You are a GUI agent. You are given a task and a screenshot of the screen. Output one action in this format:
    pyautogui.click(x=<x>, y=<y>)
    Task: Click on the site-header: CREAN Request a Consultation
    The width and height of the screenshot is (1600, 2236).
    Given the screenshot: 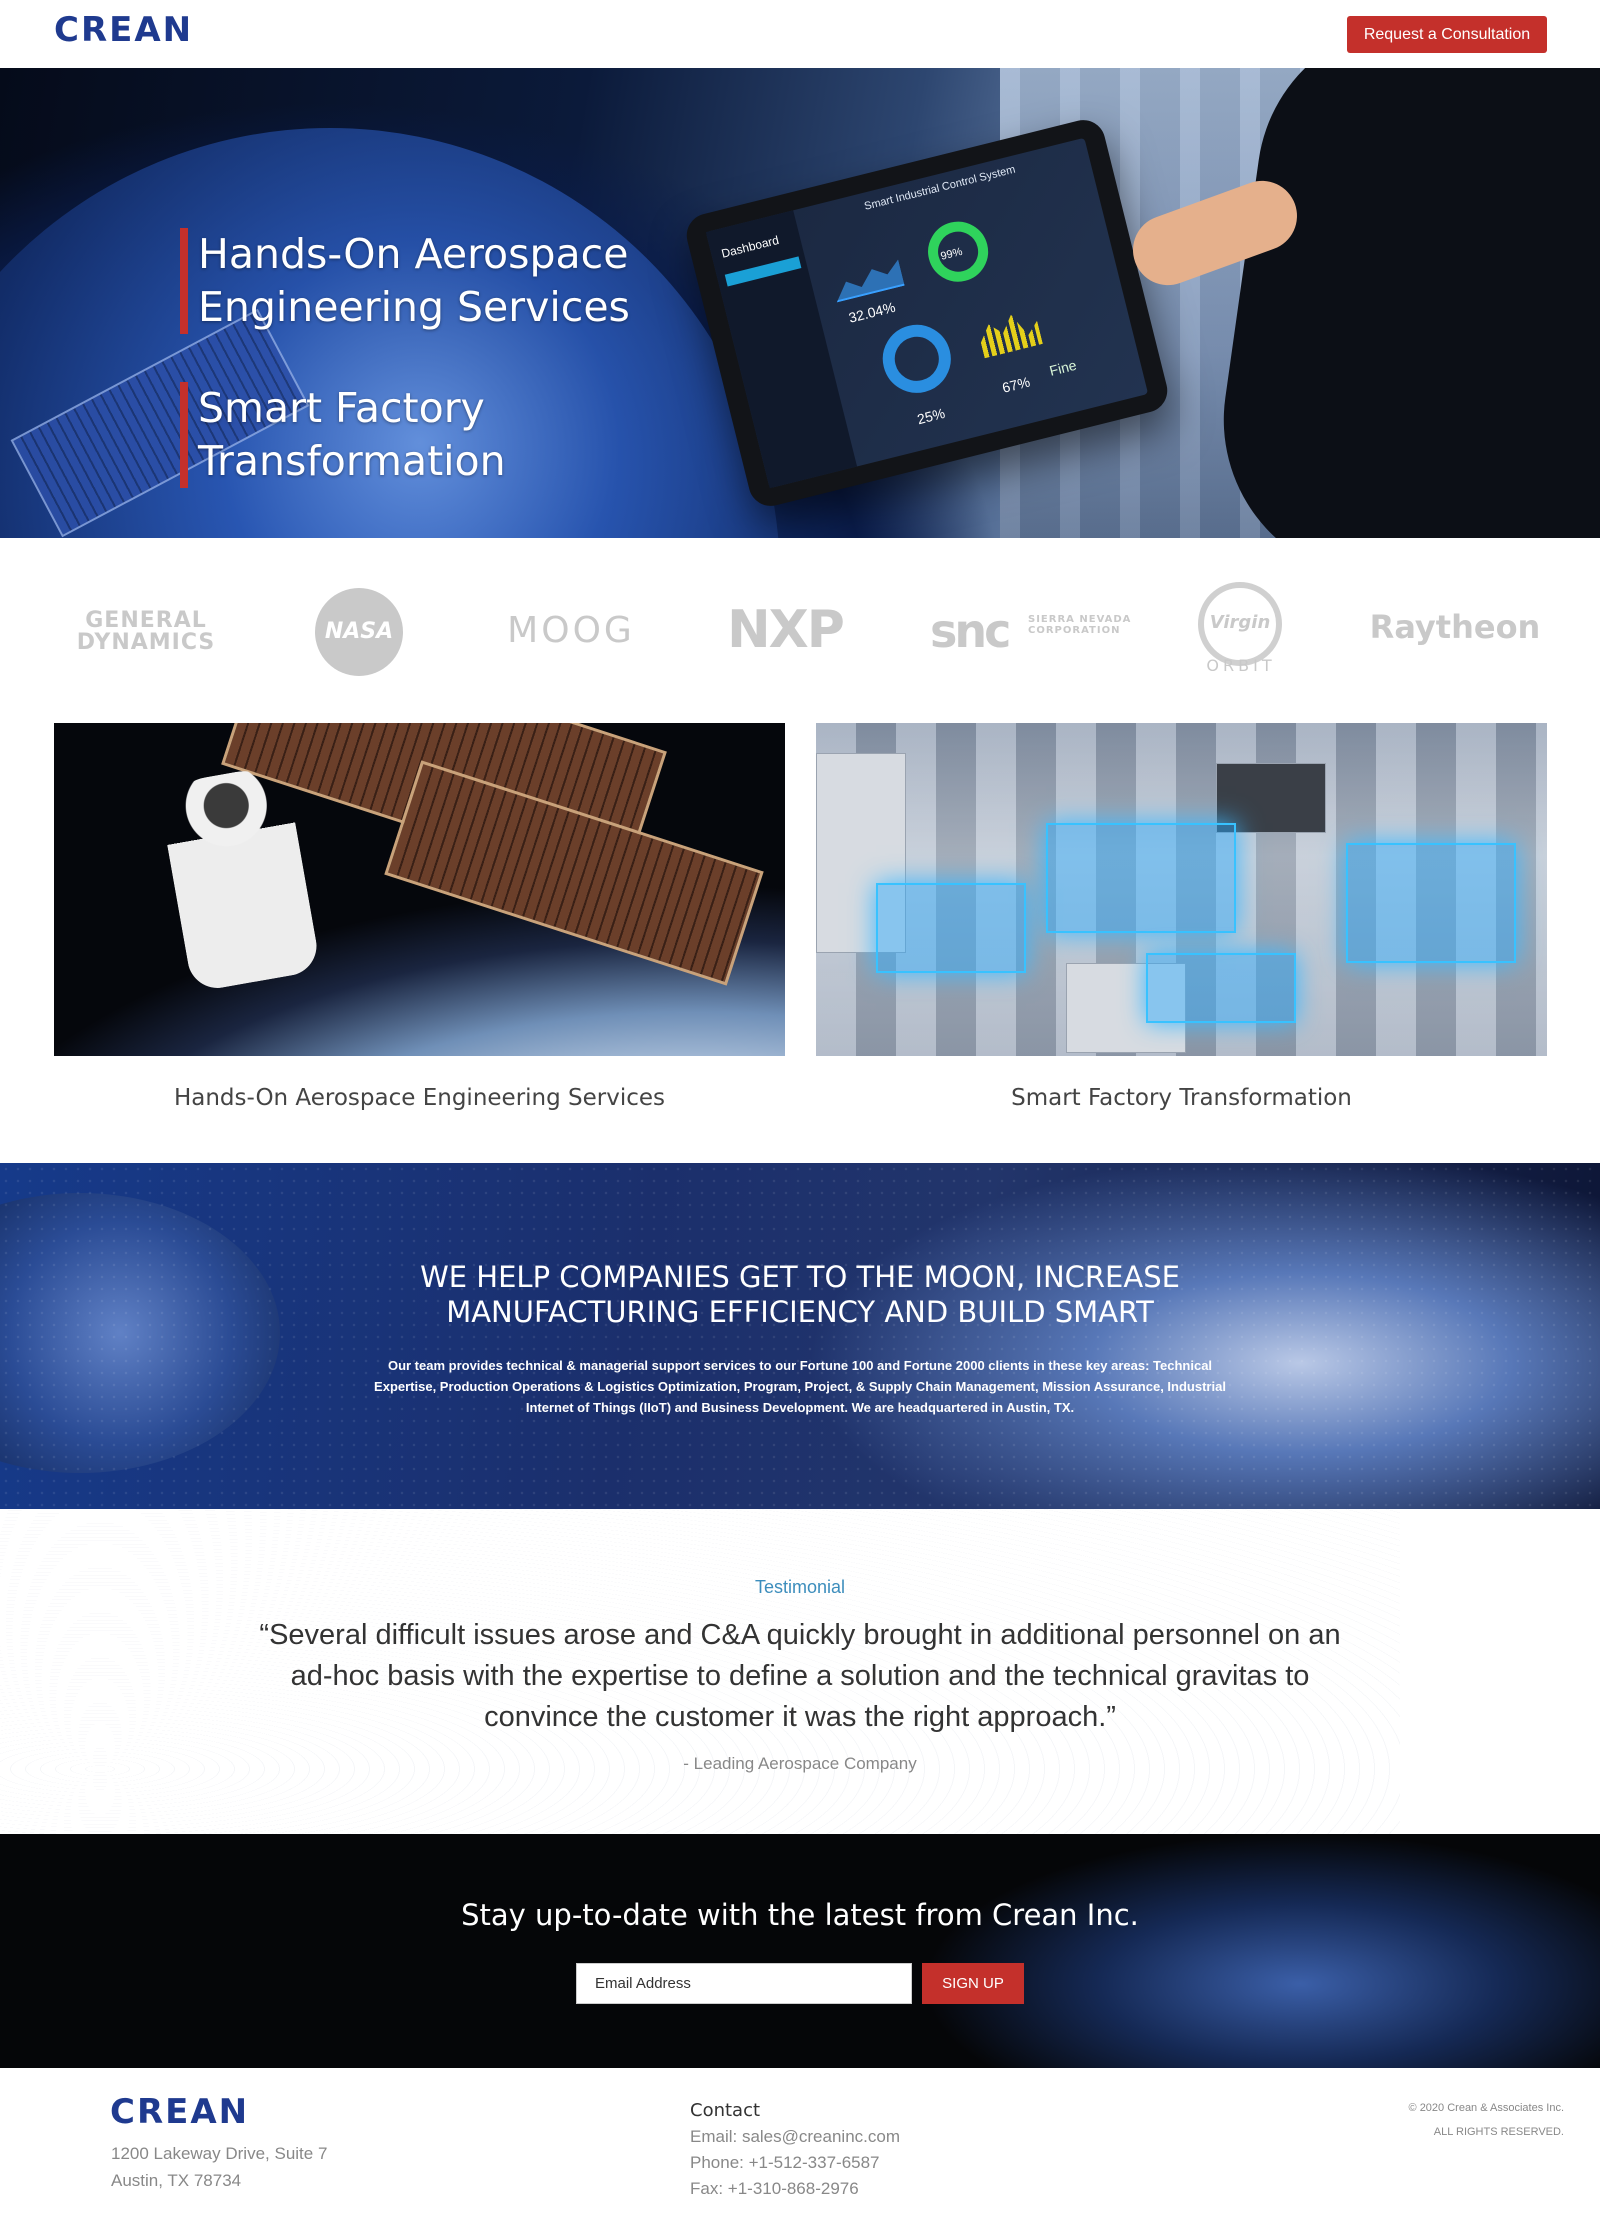 What is the action you would take?
    pyautogui.click(x=800, y=34)
    